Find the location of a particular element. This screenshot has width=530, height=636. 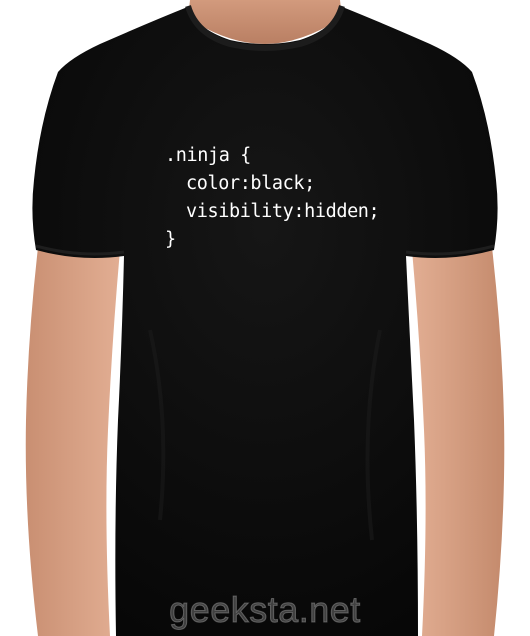

model-right-arm is located at coordinates (458, 433).